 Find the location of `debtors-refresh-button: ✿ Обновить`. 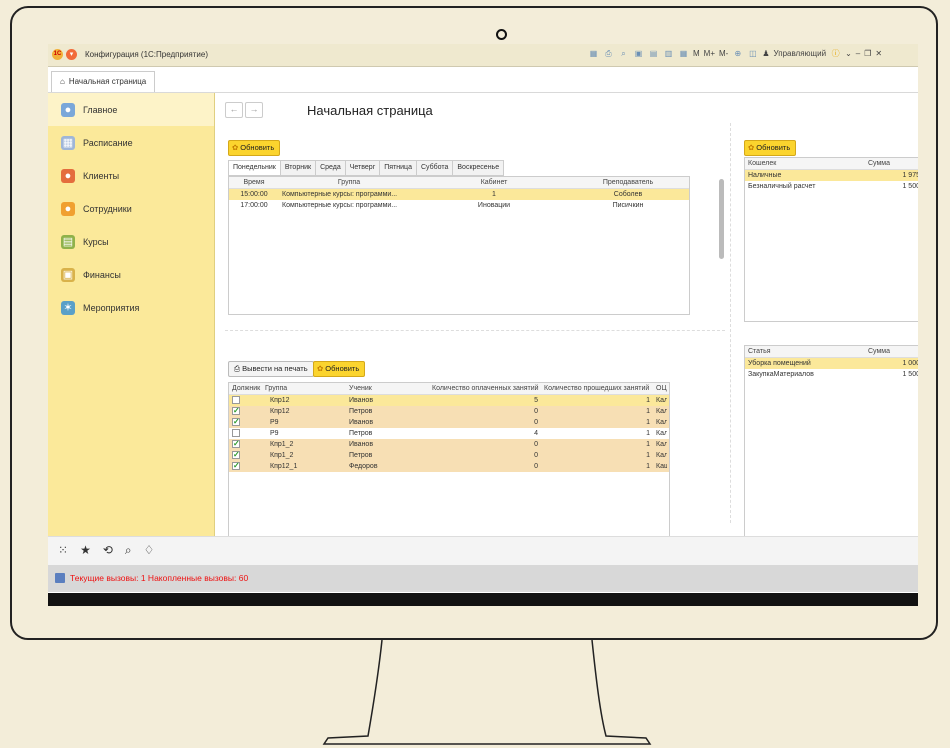

debtors-refresh-button: ✿ Обновить is located at coordinates (339, 369).